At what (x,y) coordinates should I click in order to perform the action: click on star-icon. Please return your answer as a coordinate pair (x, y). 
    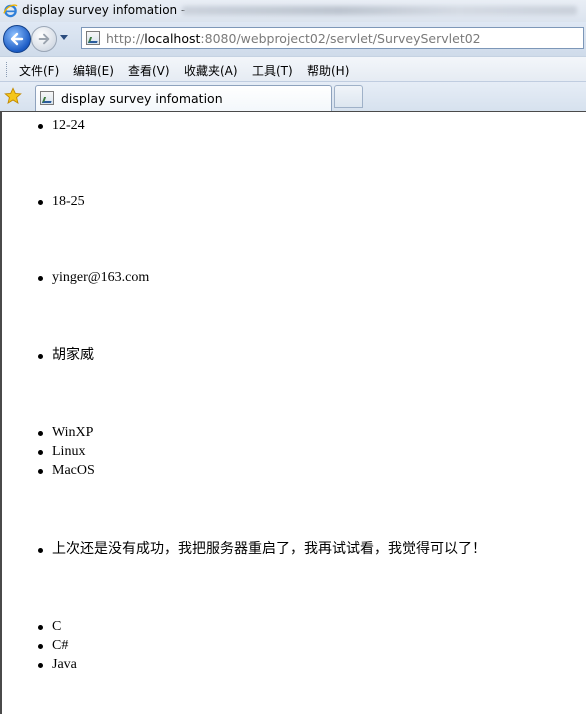
    Looking at the image, I should click on (13, 96).